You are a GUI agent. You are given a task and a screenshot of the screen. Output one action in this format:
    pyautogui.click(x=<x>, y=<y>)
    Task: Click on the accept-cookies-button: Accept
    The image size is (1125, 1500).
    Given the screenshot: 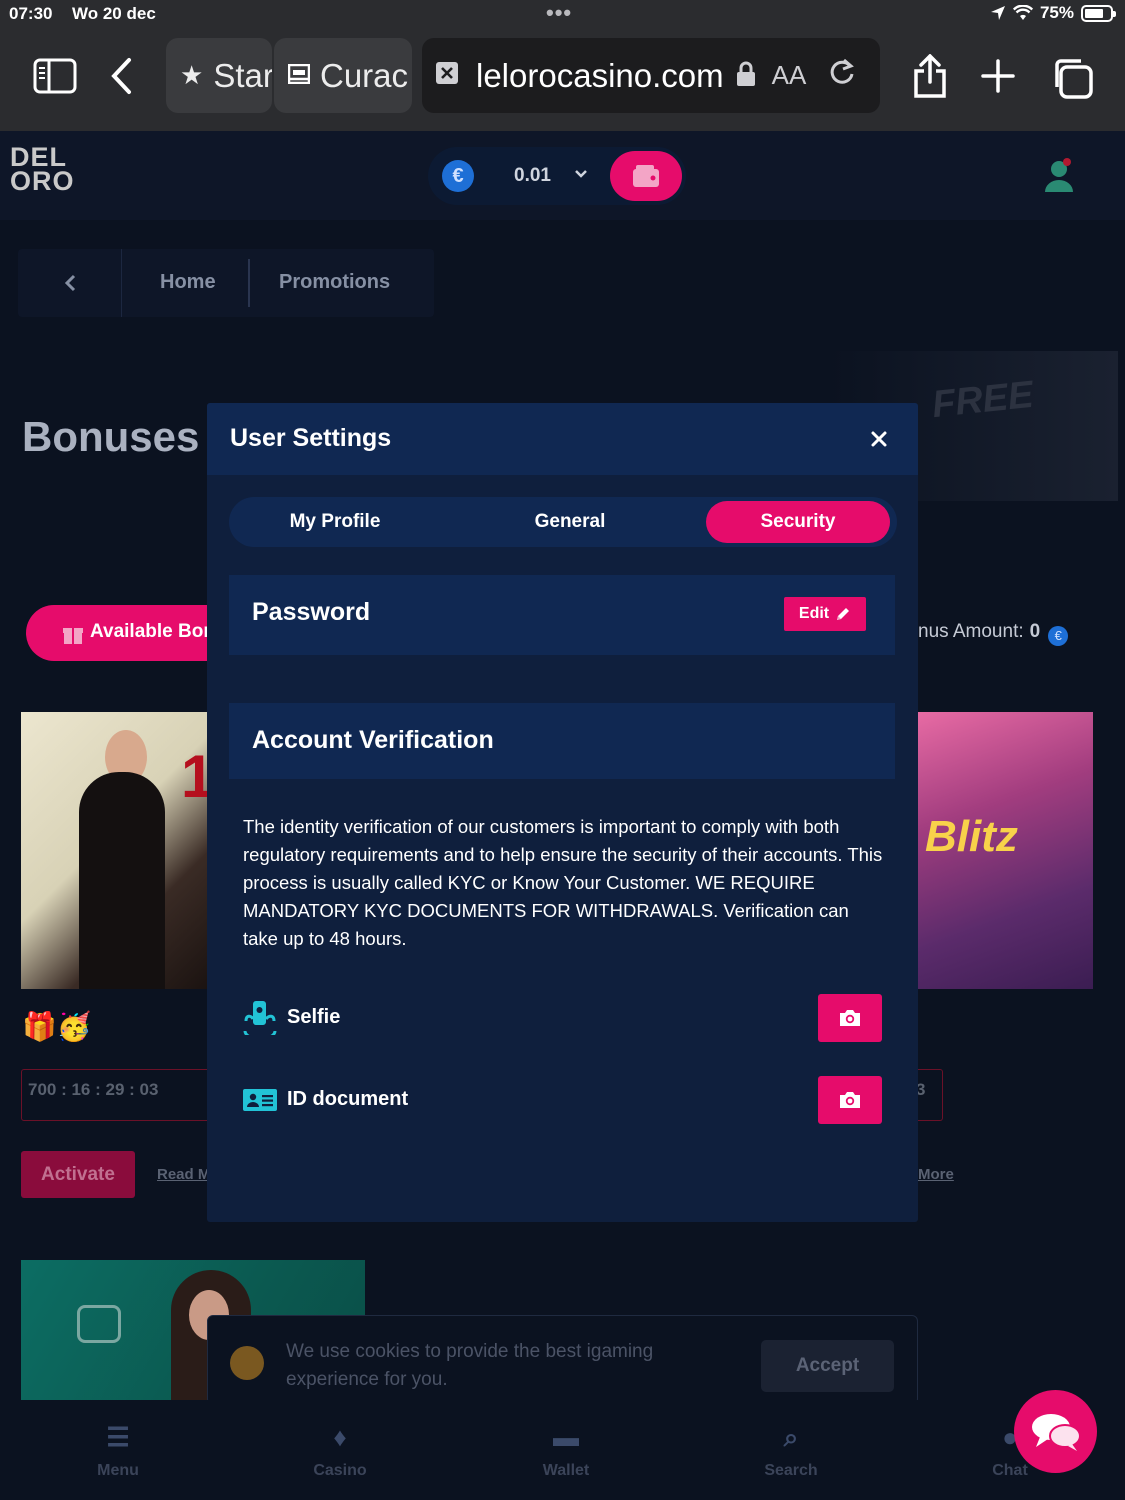 What is the action you would take?
    pyautogui.click(x=827, y=1366)
    